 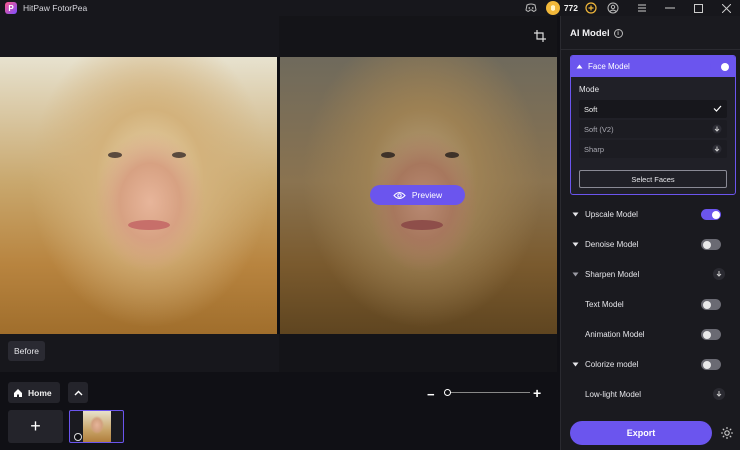 I want to click on minimize-icon, so click(x=670, y=8).